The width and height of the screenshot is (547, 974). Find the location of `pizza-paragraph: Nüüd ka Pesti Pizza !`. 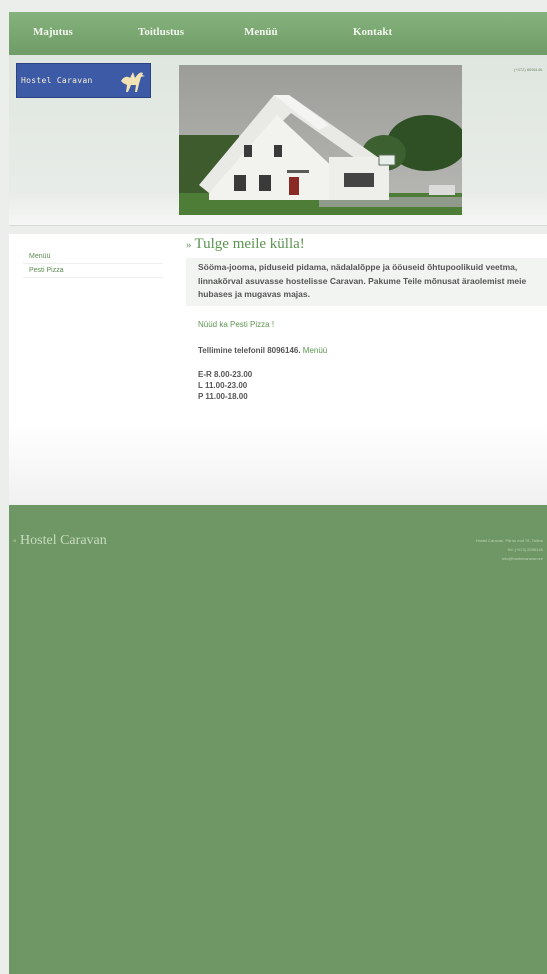

pizza-paragraph: Nüüd ka Pesti Pizza ! is located at coordinates (372, 324).